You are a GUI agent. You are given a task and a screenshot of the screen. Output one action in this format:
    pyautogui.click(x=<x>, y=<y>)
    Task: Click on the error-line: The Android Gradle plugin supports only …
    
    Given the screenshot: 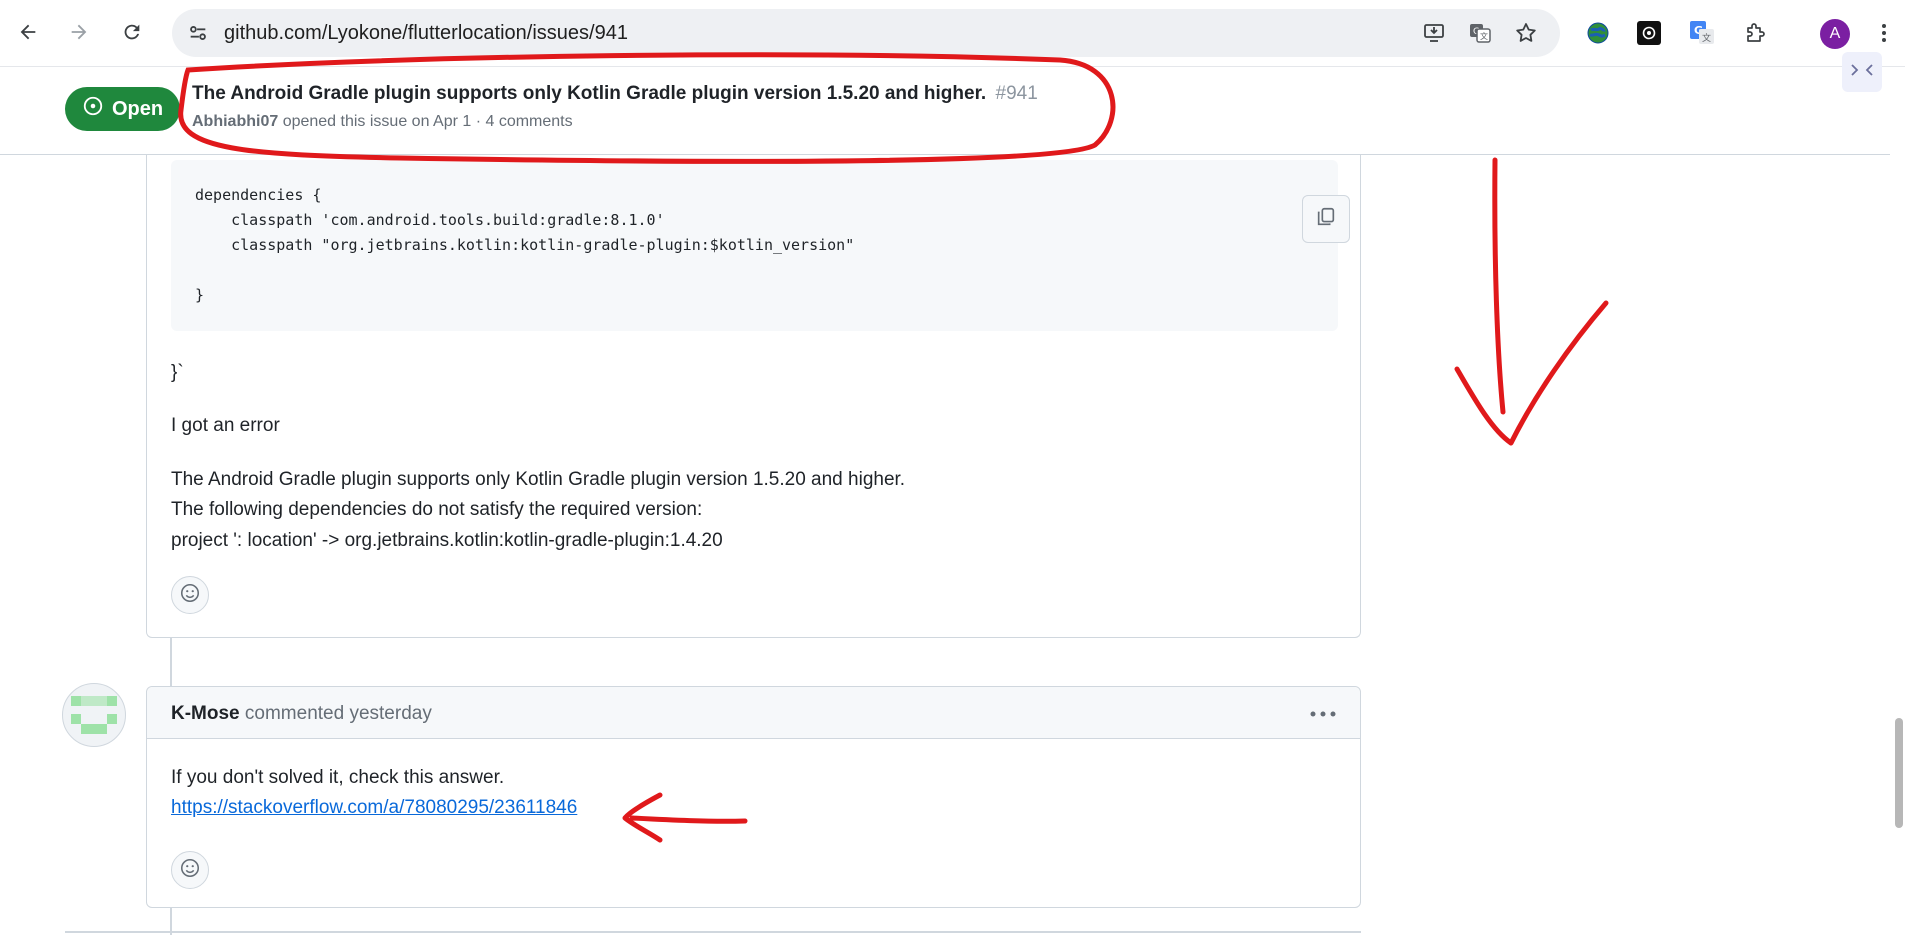 What is the action you would take?
    pyautogui.click(x=538, y=479)
    